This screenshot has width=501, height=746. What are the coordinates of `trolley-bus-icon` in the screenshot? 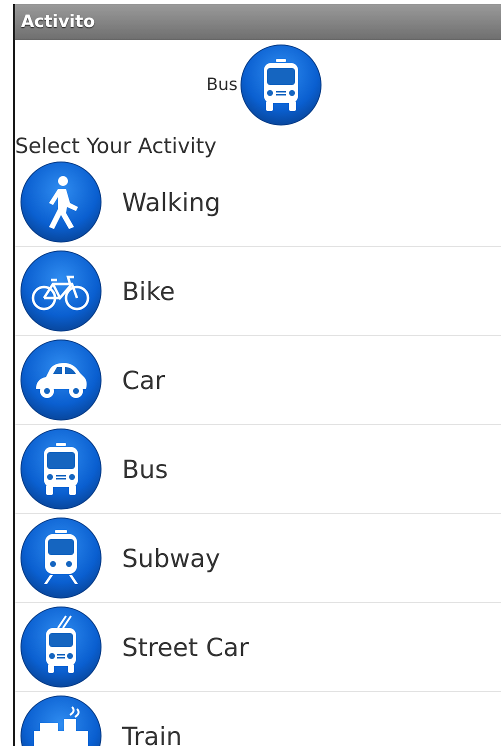 It's located at (61, 647).